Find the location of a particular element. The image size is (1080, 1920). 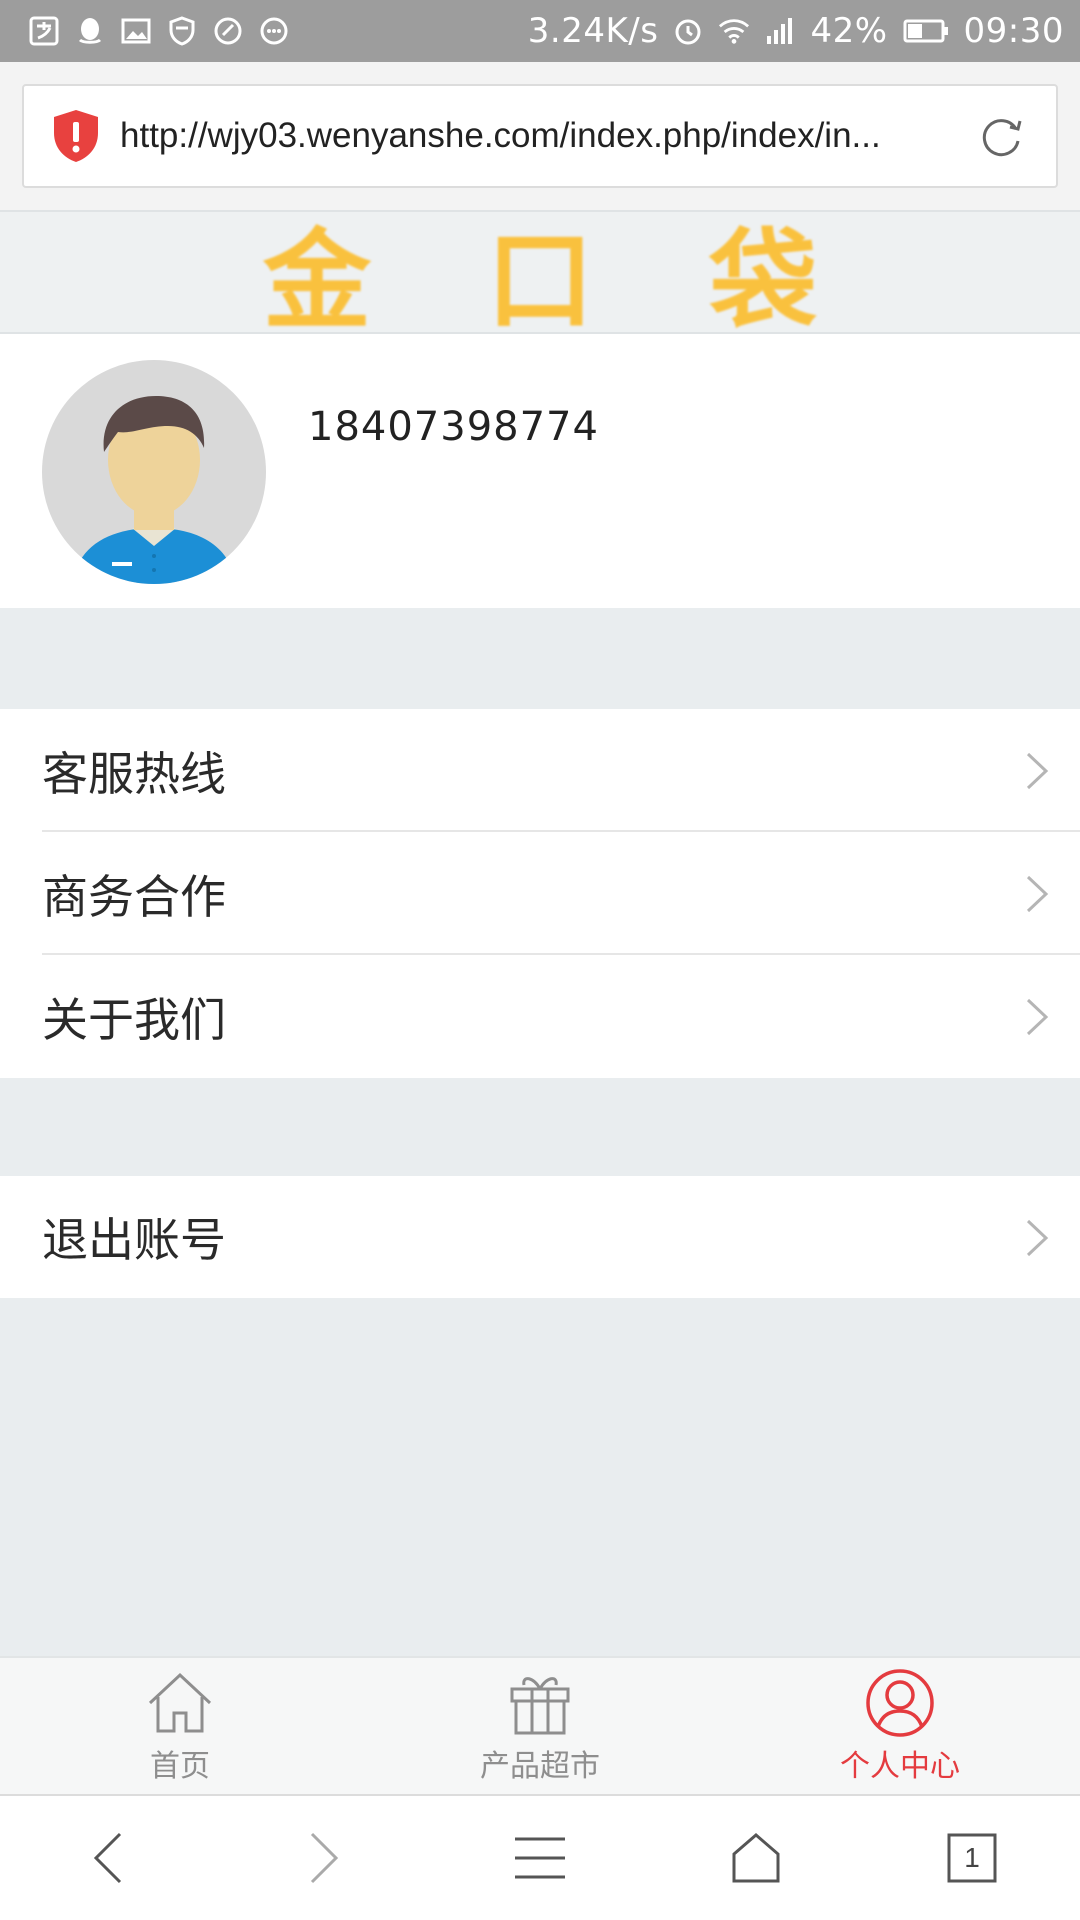

signal-icon is located at coordinates (780, 31).